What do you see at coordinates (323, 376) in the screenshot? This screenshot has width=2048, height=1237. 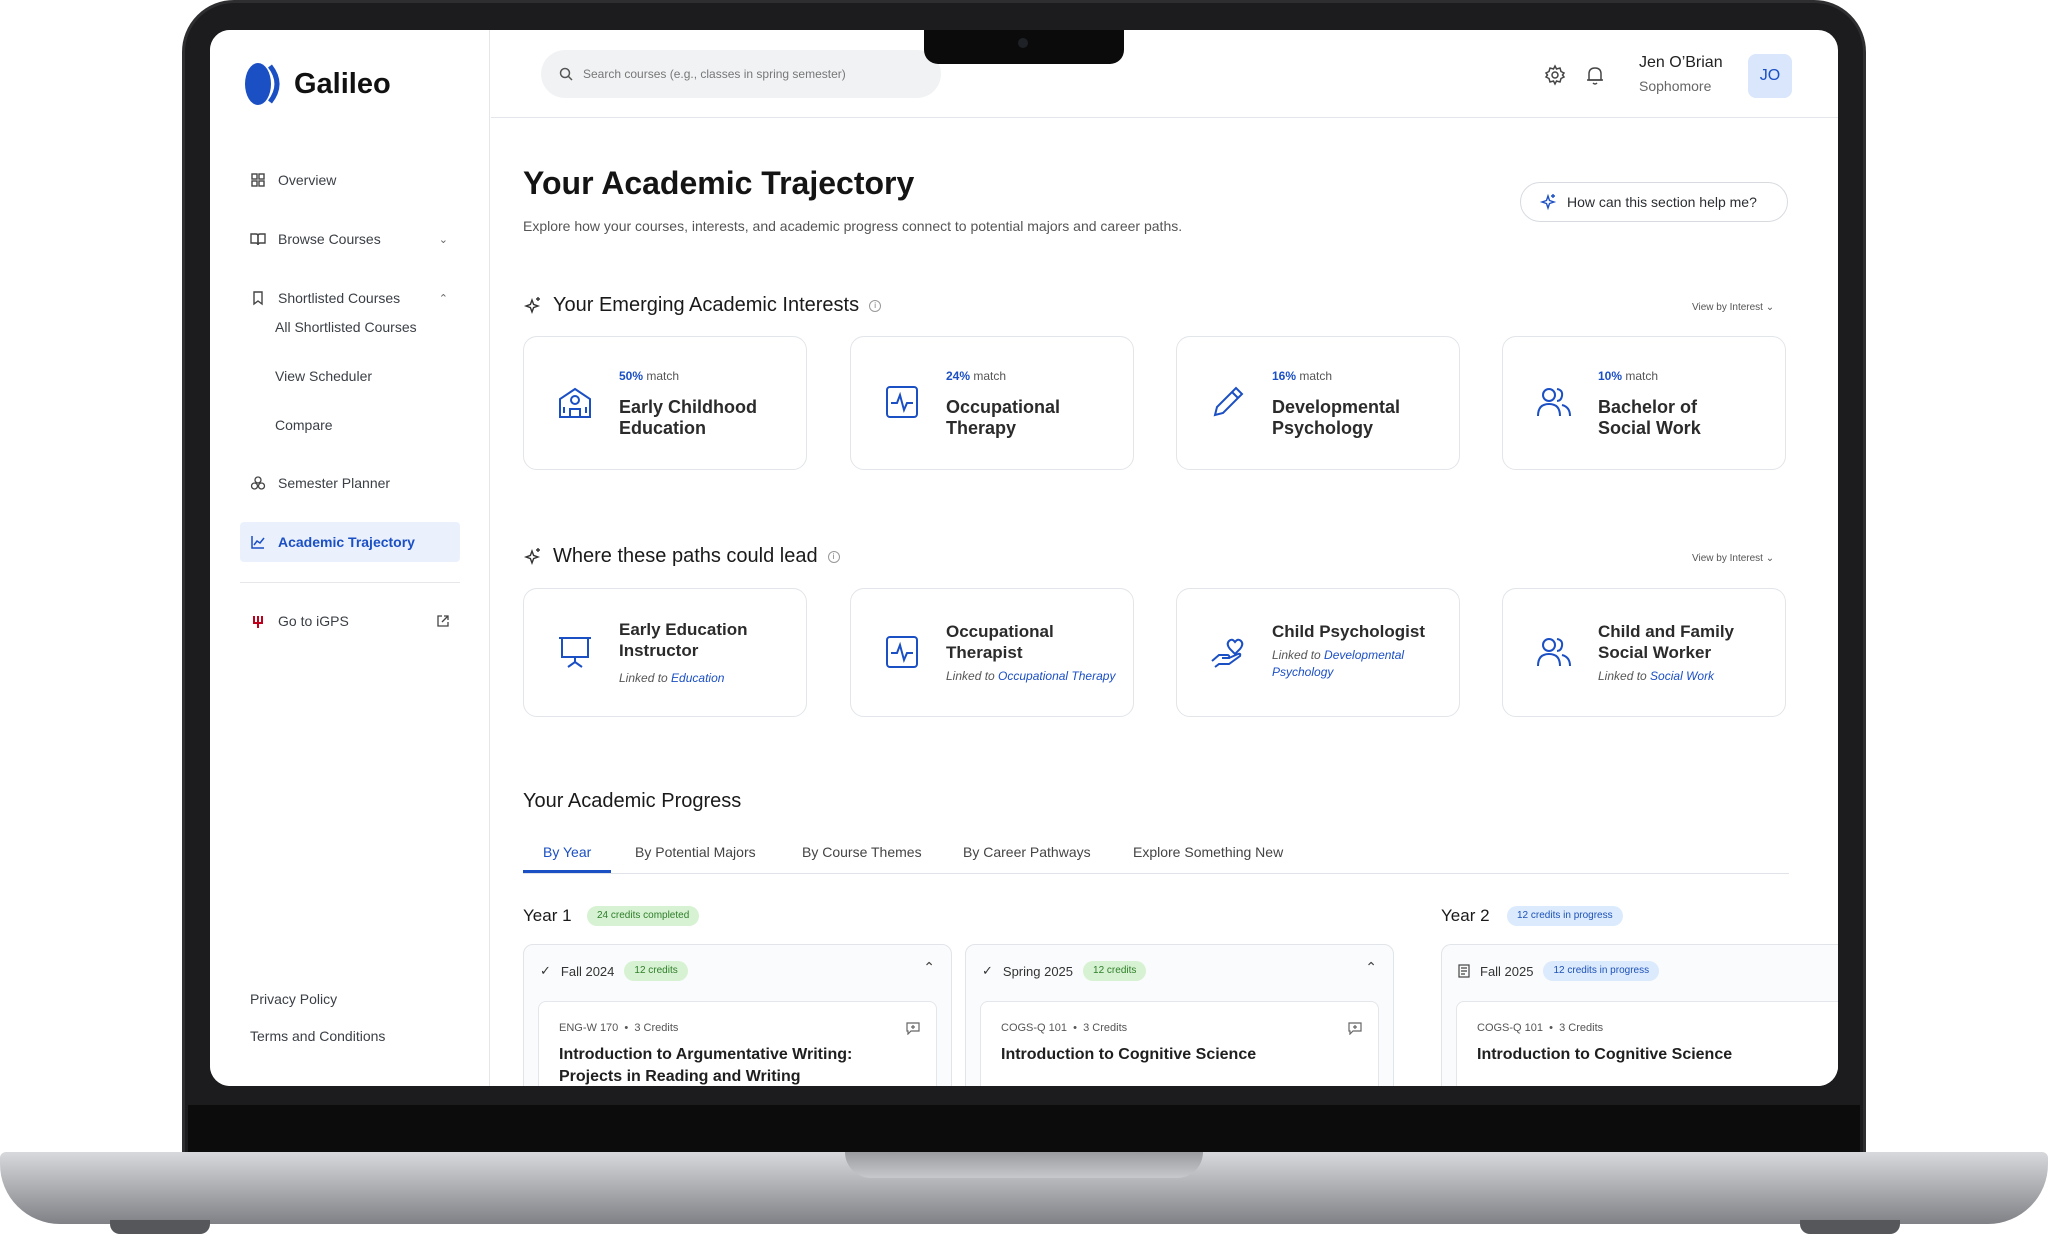 I see `sidebar-subitem-view-scheduler: View Scheduler` at bounding box center [323, 376].